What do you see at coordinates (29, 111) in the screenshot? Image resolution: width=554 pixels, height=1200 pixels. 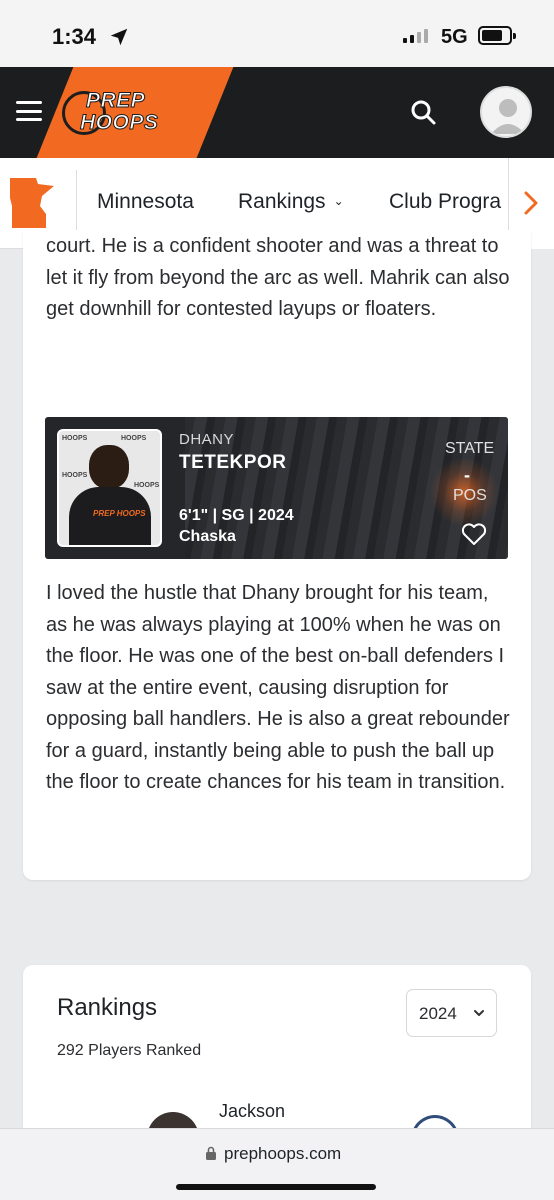 I see `hamburger-menu-icon` at bounding box center [29, 111].